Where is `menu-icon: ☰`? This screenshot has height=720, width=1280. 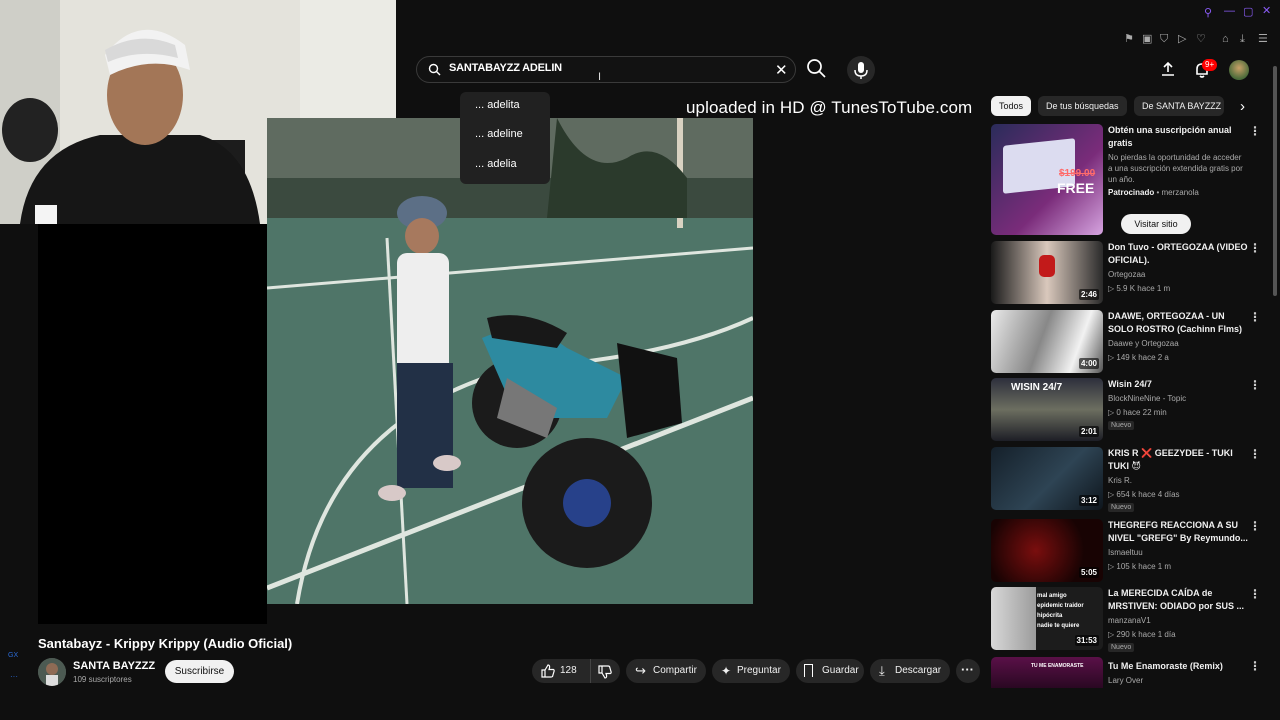 menu-icon: ☰ is located at coordinates (1263, 39).